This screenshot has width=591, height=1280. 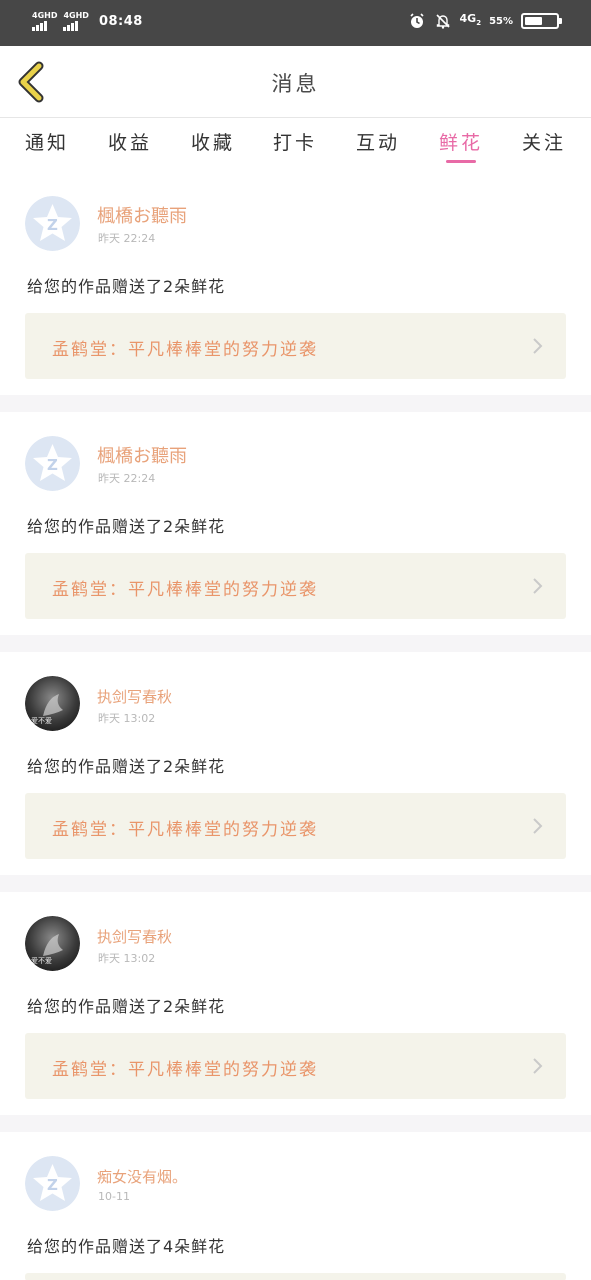 I want to click on page-title: 消息, so click(x=295, y=84).